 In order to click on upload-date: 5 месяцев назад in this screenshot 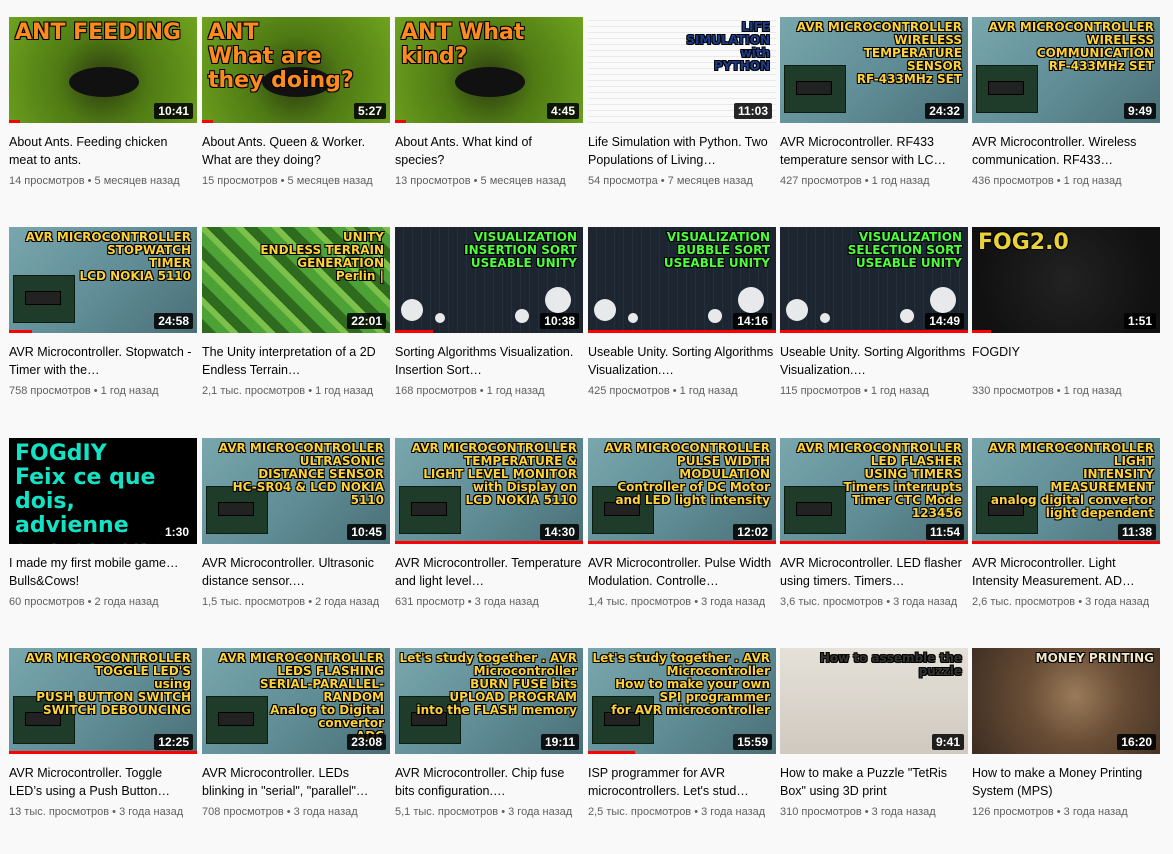, I will do `click(325, 181)`.